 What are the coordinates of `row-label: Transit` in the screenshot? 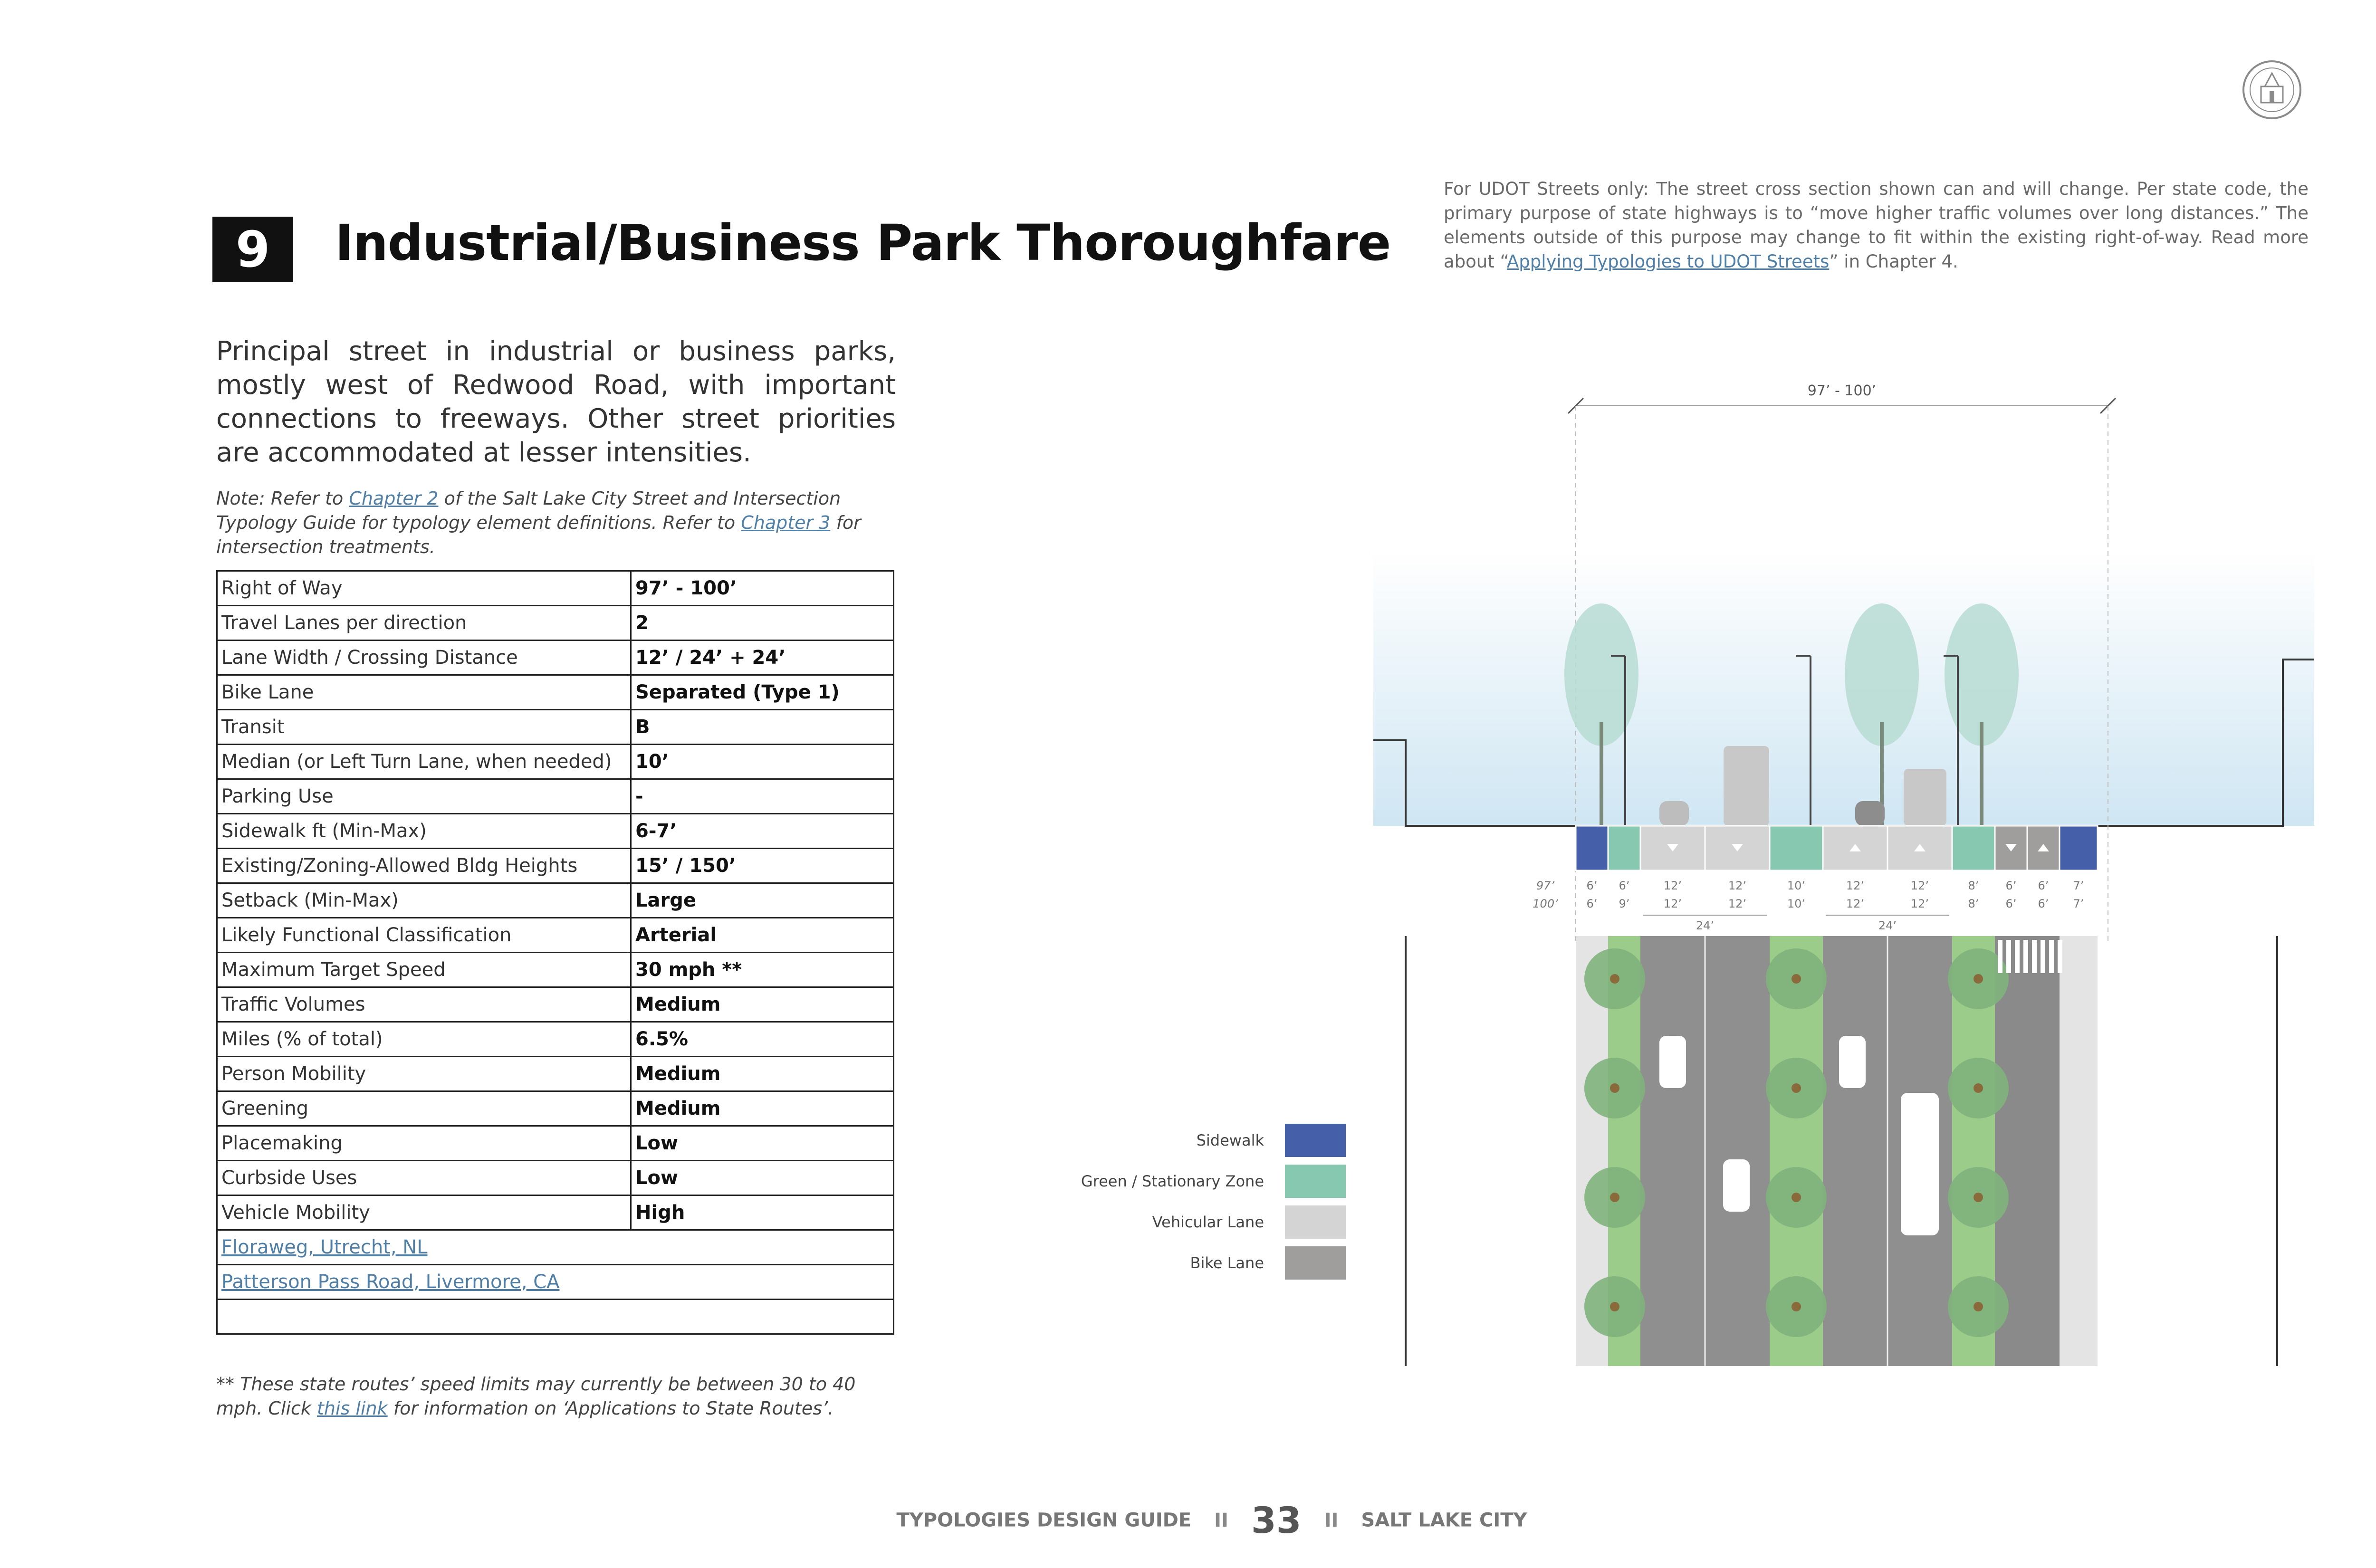 It's located at (424, 727).